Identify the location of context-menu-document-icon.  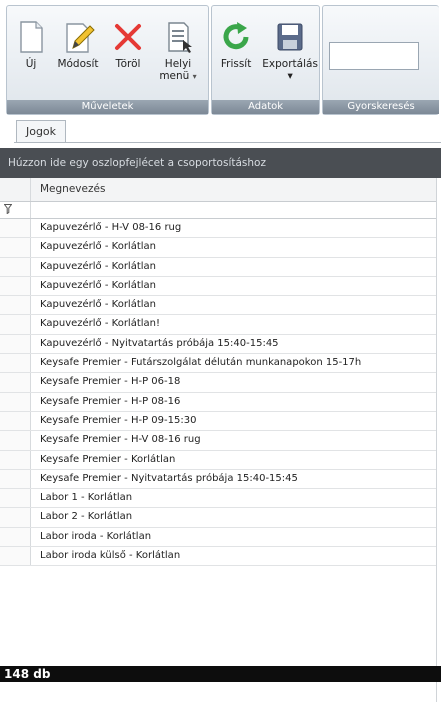
(180, 37).